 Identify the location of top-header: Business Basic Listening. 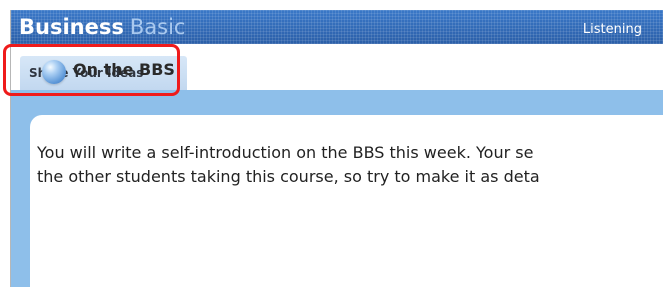
(337, 27).